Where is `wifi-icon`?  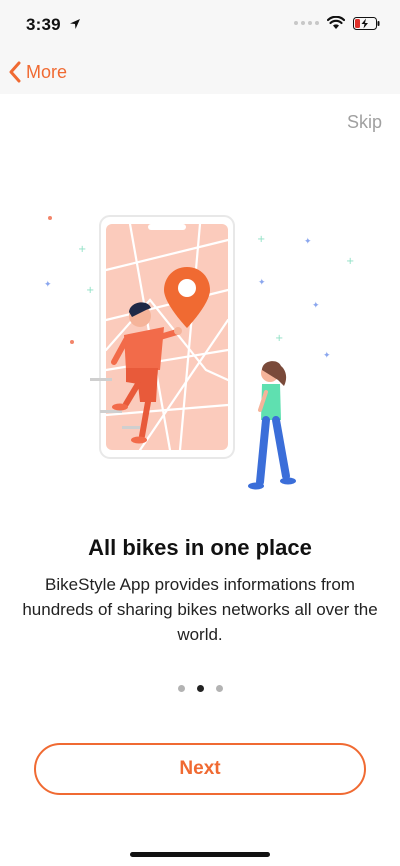
wifi-icon is located at coordinates (336, 22).